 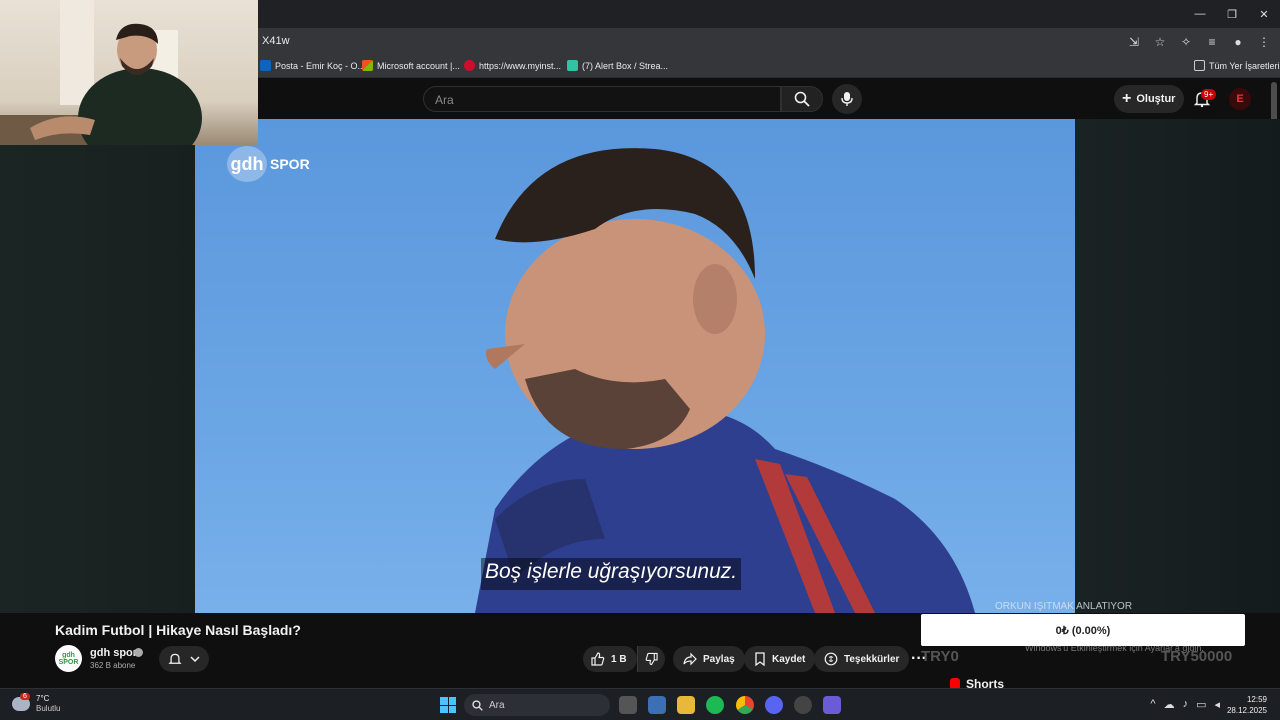 I want to click on webcam-overlay, so click(x=129, y=72).